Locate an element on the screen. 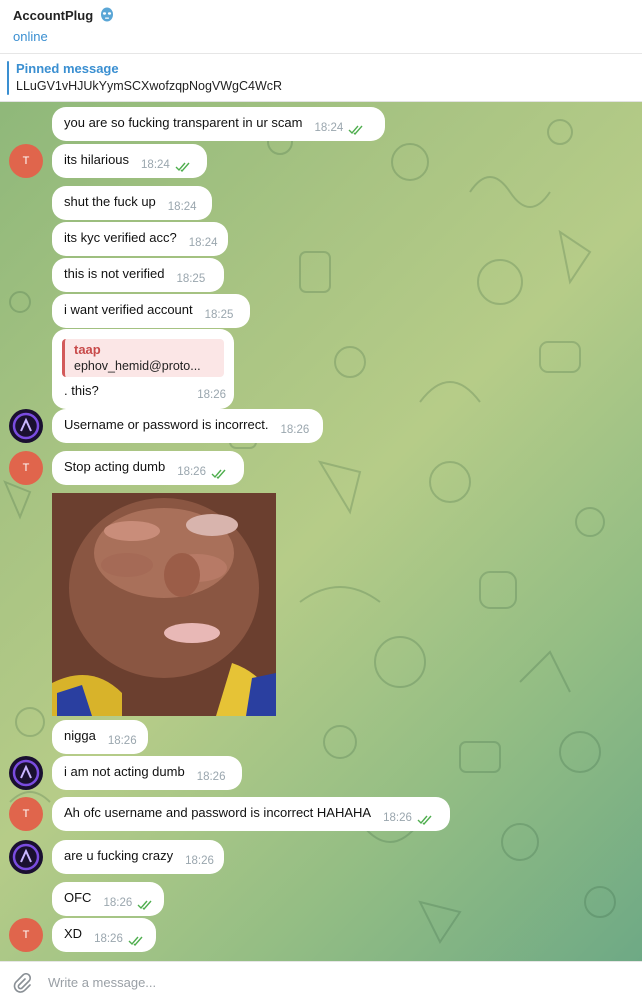  pinned-accent-bar is located at coordinates (8, 78).